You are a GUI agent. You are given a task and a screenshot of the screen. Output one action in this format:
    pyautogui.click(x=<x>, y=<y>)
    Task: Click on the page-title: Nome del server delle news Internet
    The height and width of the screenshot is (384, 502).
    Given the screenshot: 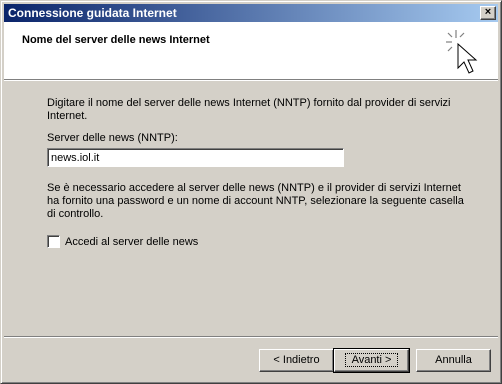 What is the action you would take?
    pyautogui.click(x=116, y=40)
    